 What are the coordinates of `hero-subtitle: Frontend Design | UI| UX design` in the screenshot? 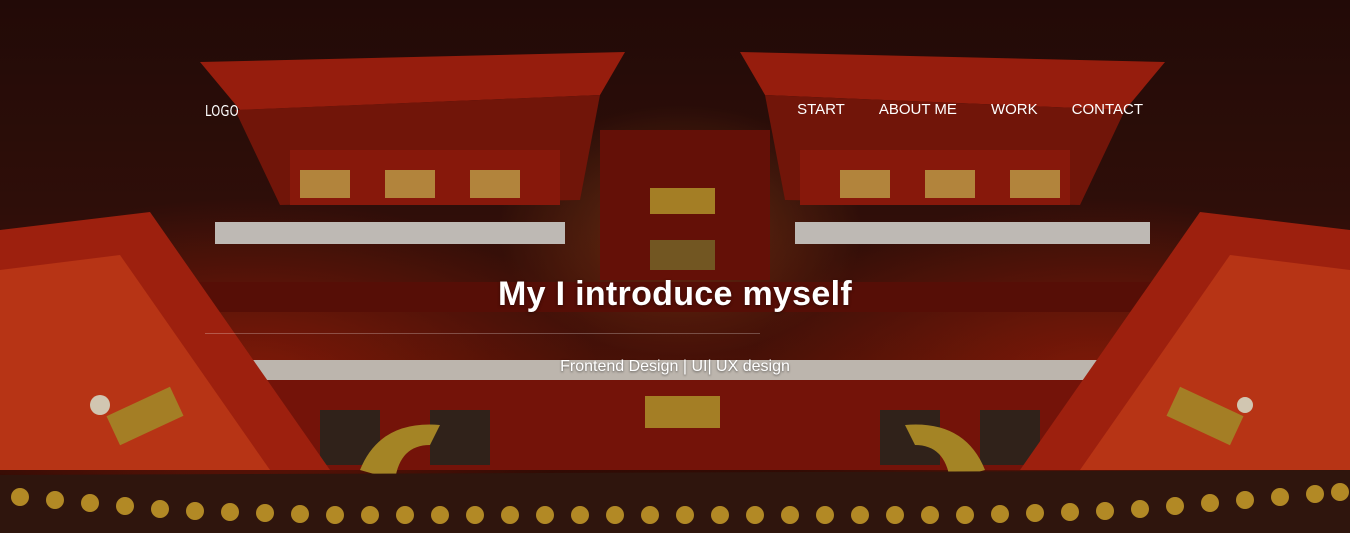 It's located at (675, 366).